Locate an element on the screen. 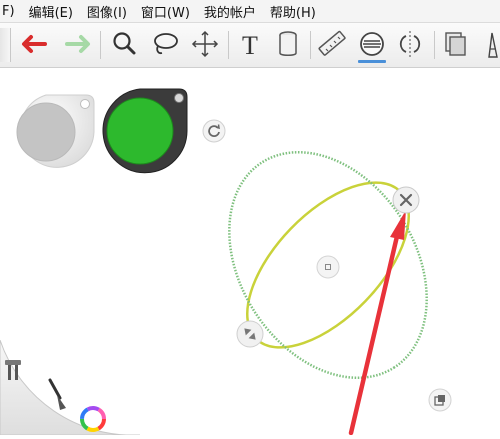  guide-scale-handle is located at coordinates (440, 402).